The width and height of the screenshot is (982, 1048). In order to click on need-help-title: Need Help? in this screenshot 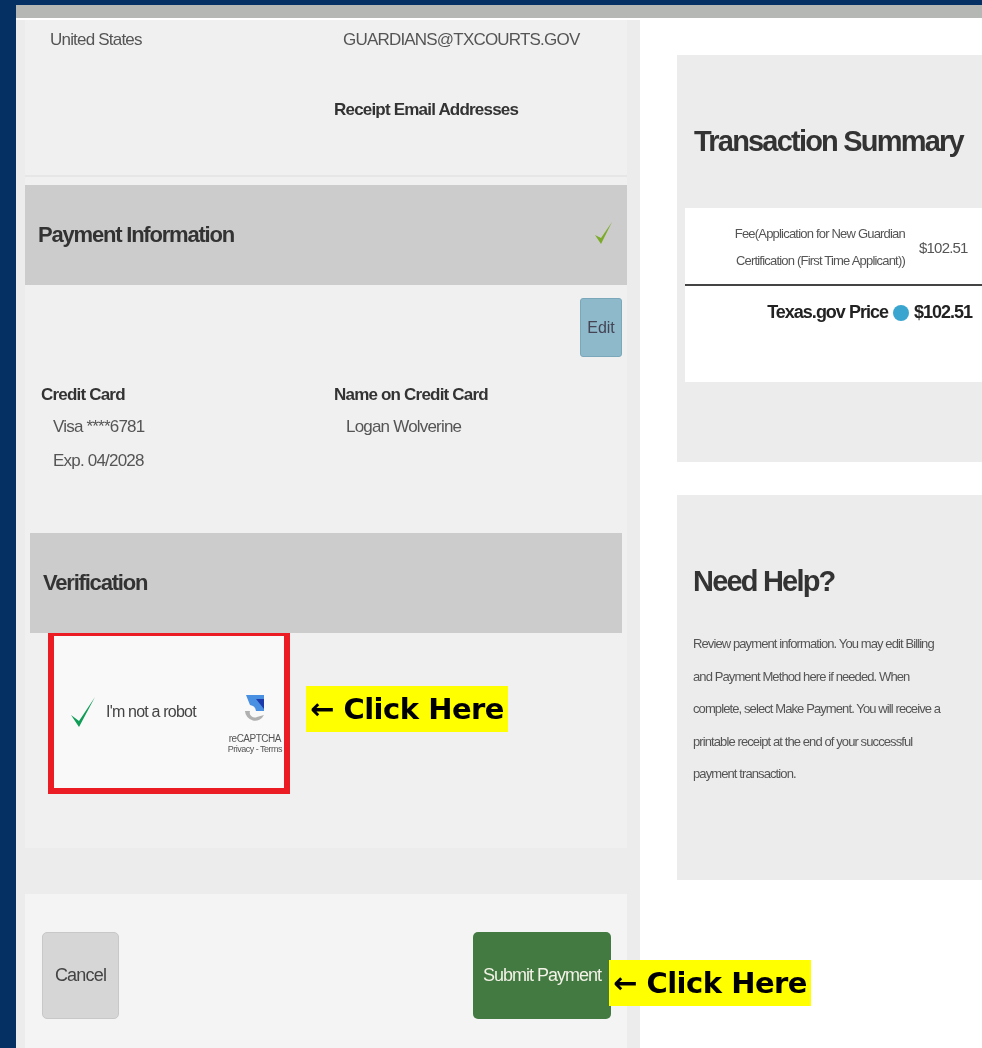, I will do `click(764, 581)`.